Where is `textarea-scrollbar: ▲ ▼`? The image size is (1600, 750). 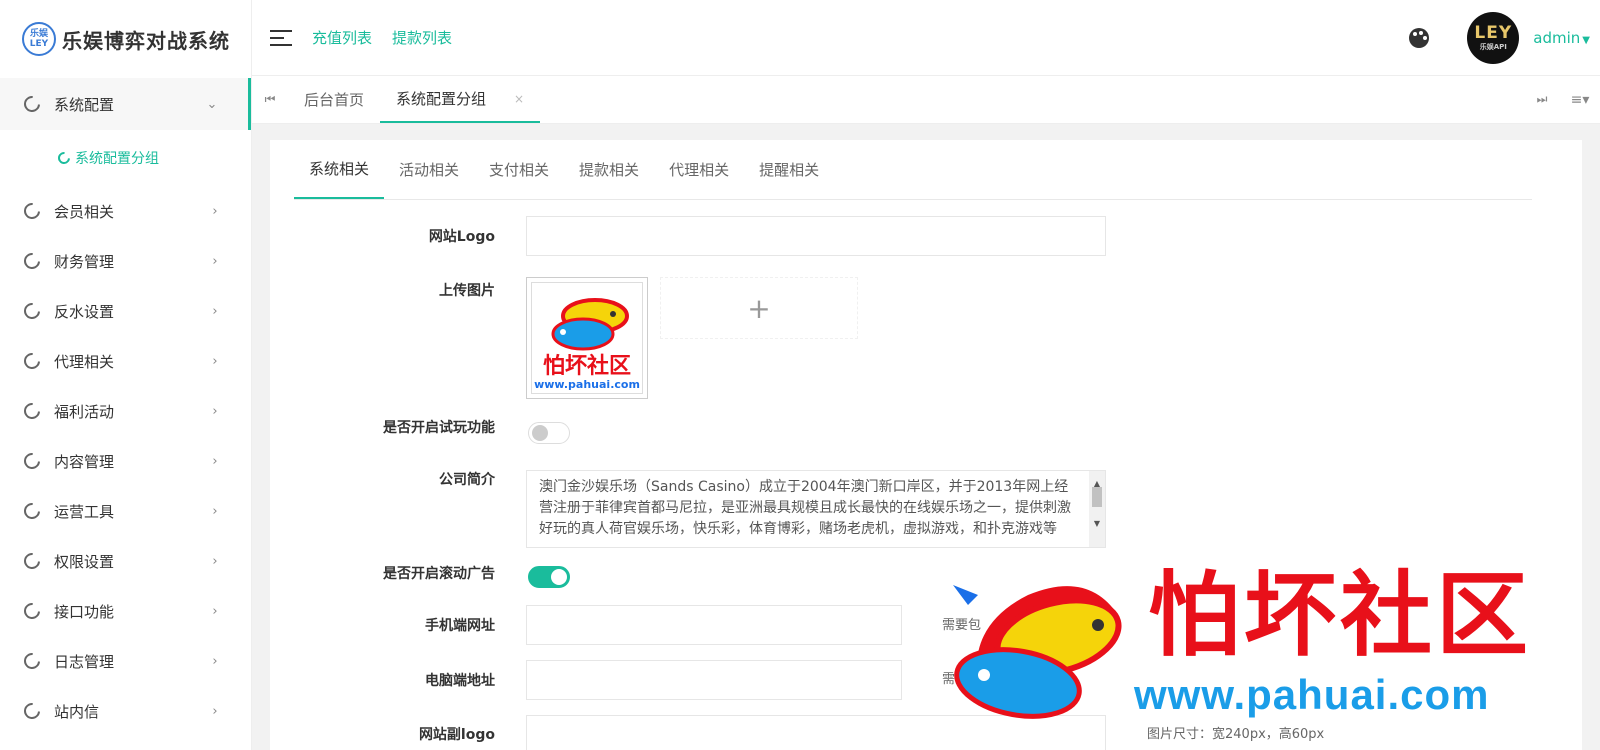
textarea-scrollbar: ▲ ▼ is located at coordinates (1097, 509).